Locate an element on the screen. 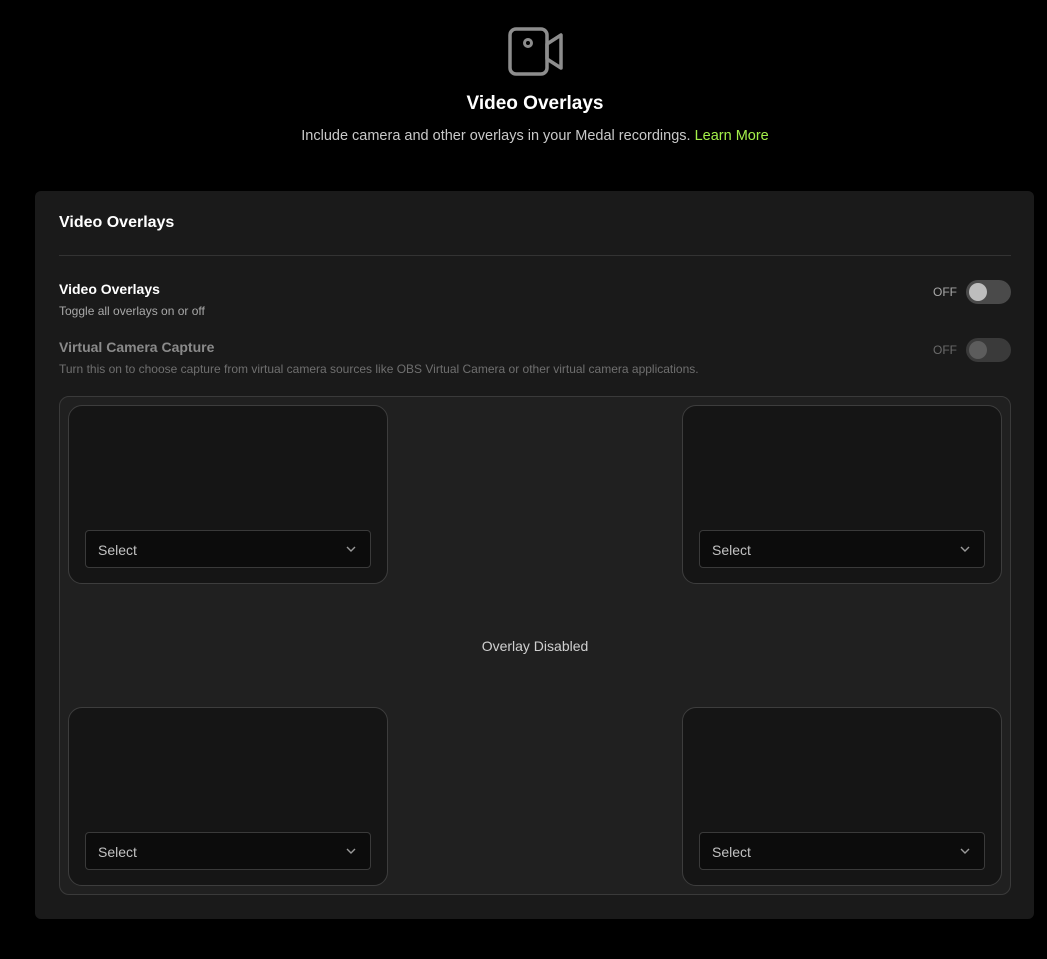 This screenshot has width=1047, height=959. video-overlays-toggle-group: OFF is located at coordinates (972, 292).